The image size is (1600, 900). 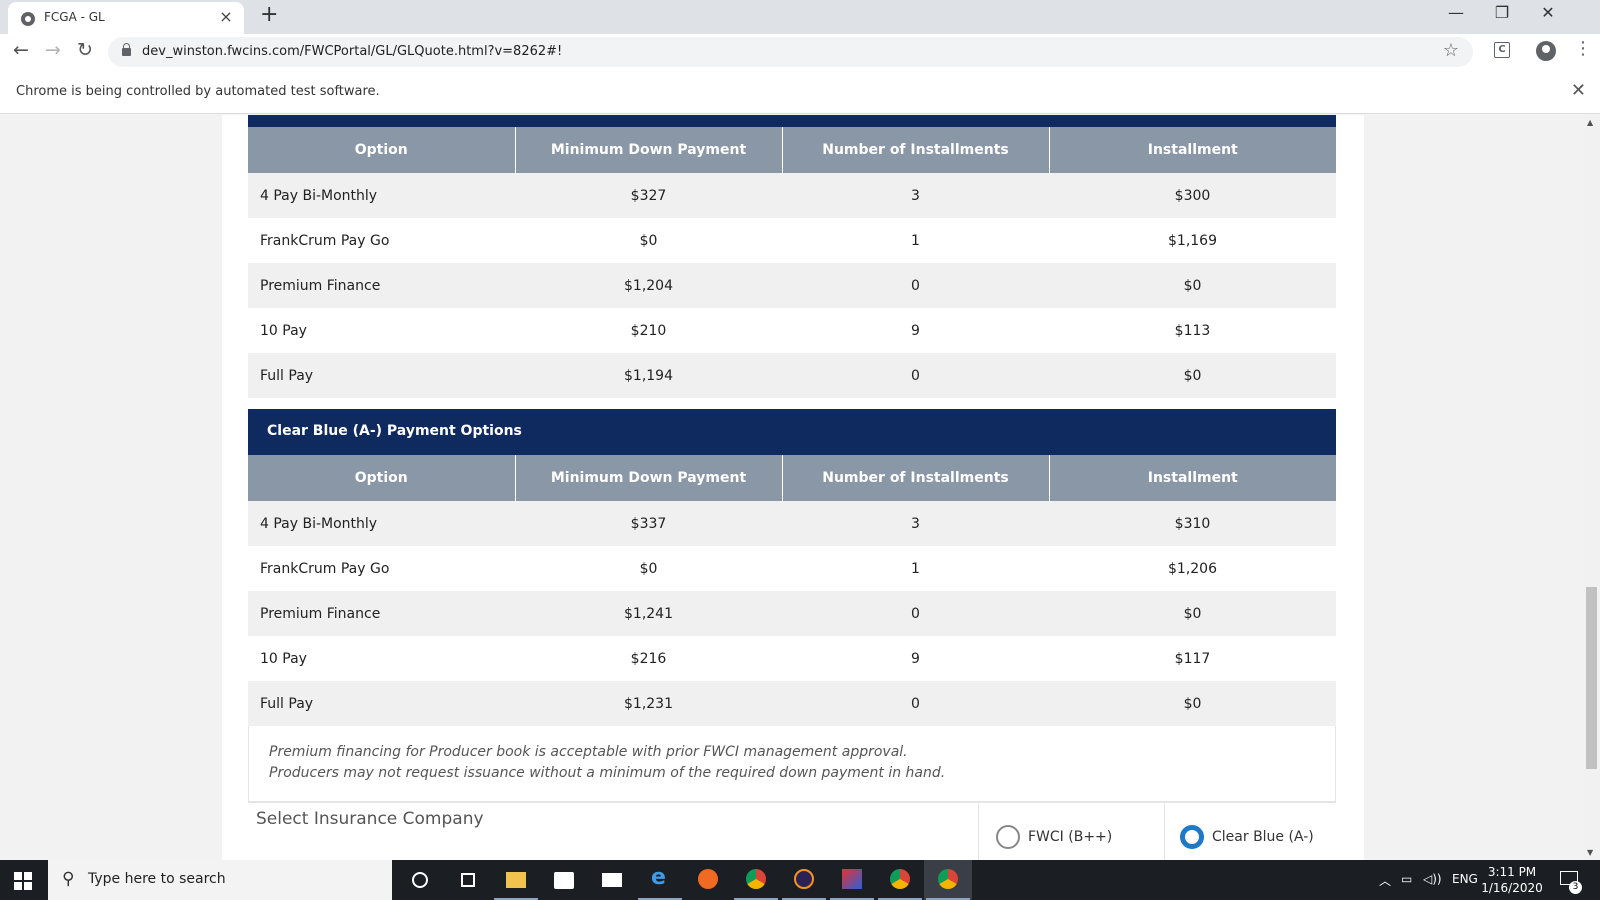 I want to click on installment-cell: $117, so click(x=1192, y=658).